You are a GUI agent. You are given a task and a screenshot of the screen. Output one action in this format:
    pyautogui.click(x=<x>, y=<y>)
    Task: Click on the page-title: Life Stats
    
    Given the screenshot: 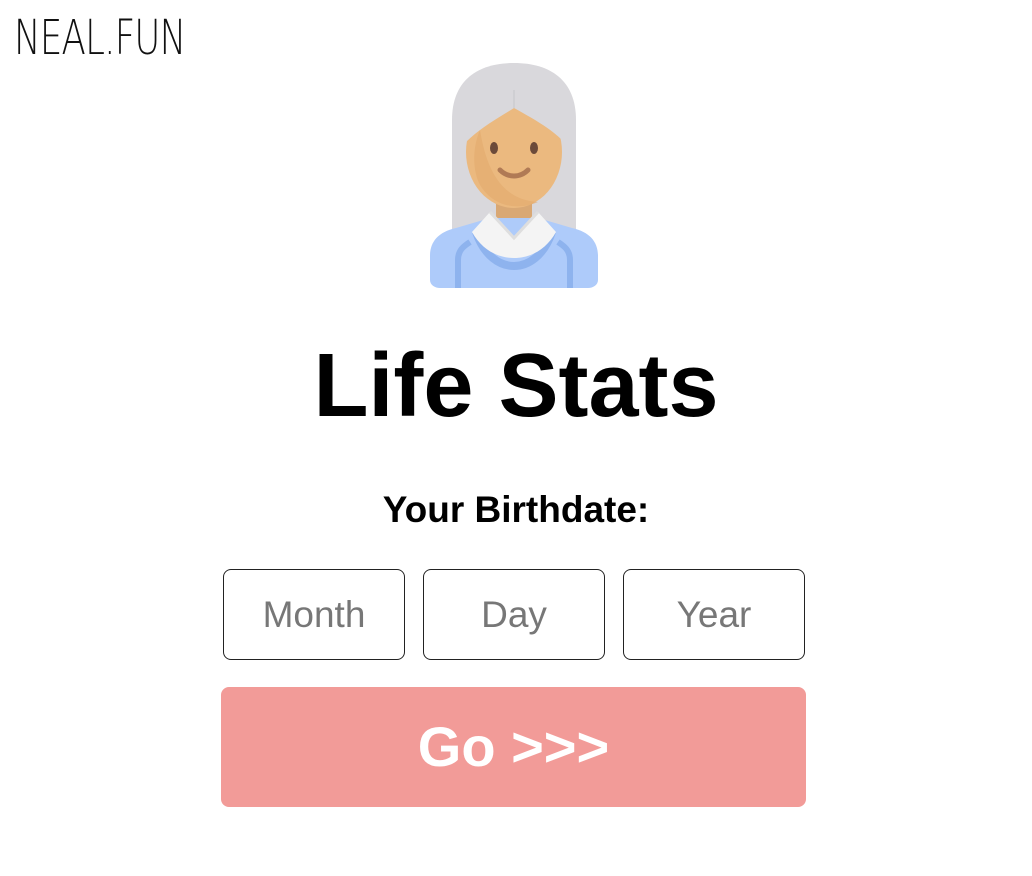 What is the action you would take?
    pyautogui.click(x=516, y=386)
    